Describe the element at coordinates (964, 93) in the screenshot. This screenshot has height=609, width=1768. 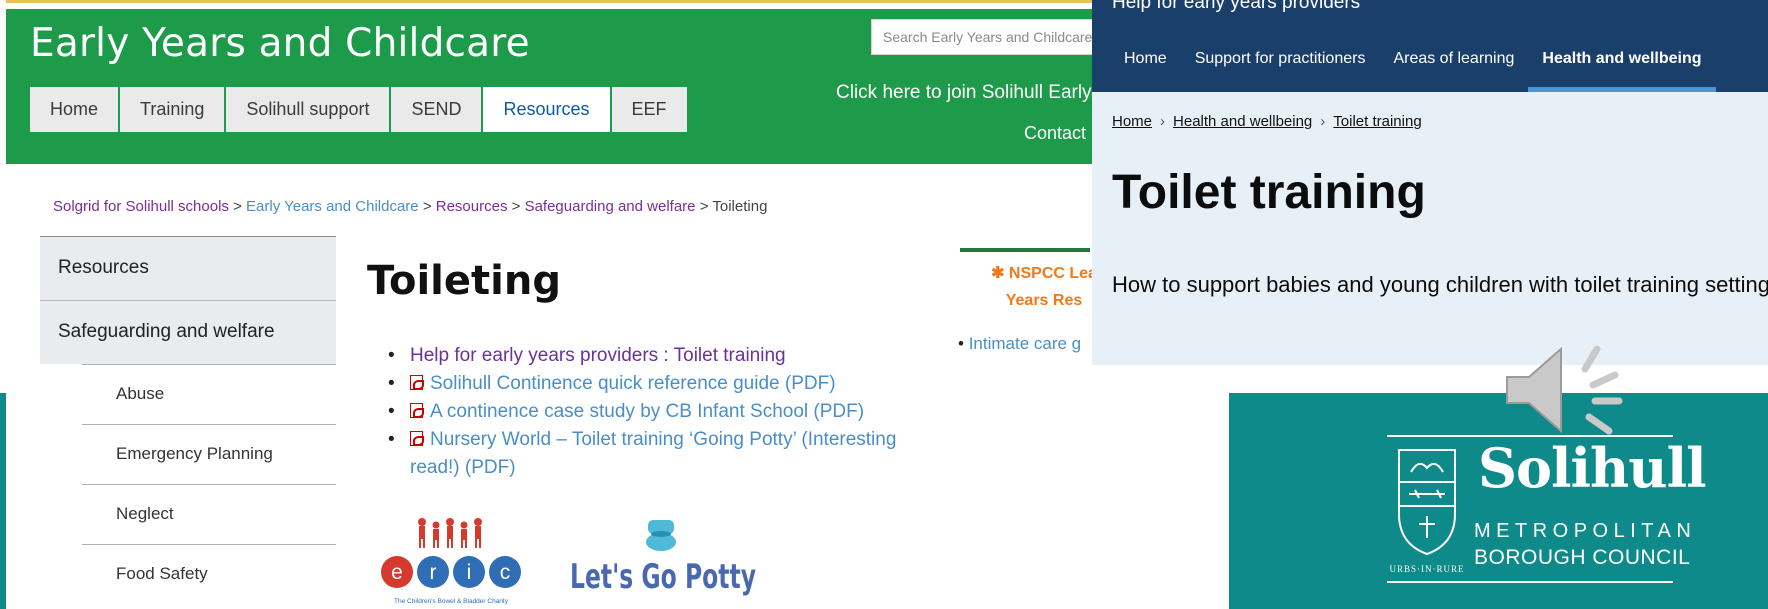
I see `join-link: Click here to join Solihull Early` at that location.